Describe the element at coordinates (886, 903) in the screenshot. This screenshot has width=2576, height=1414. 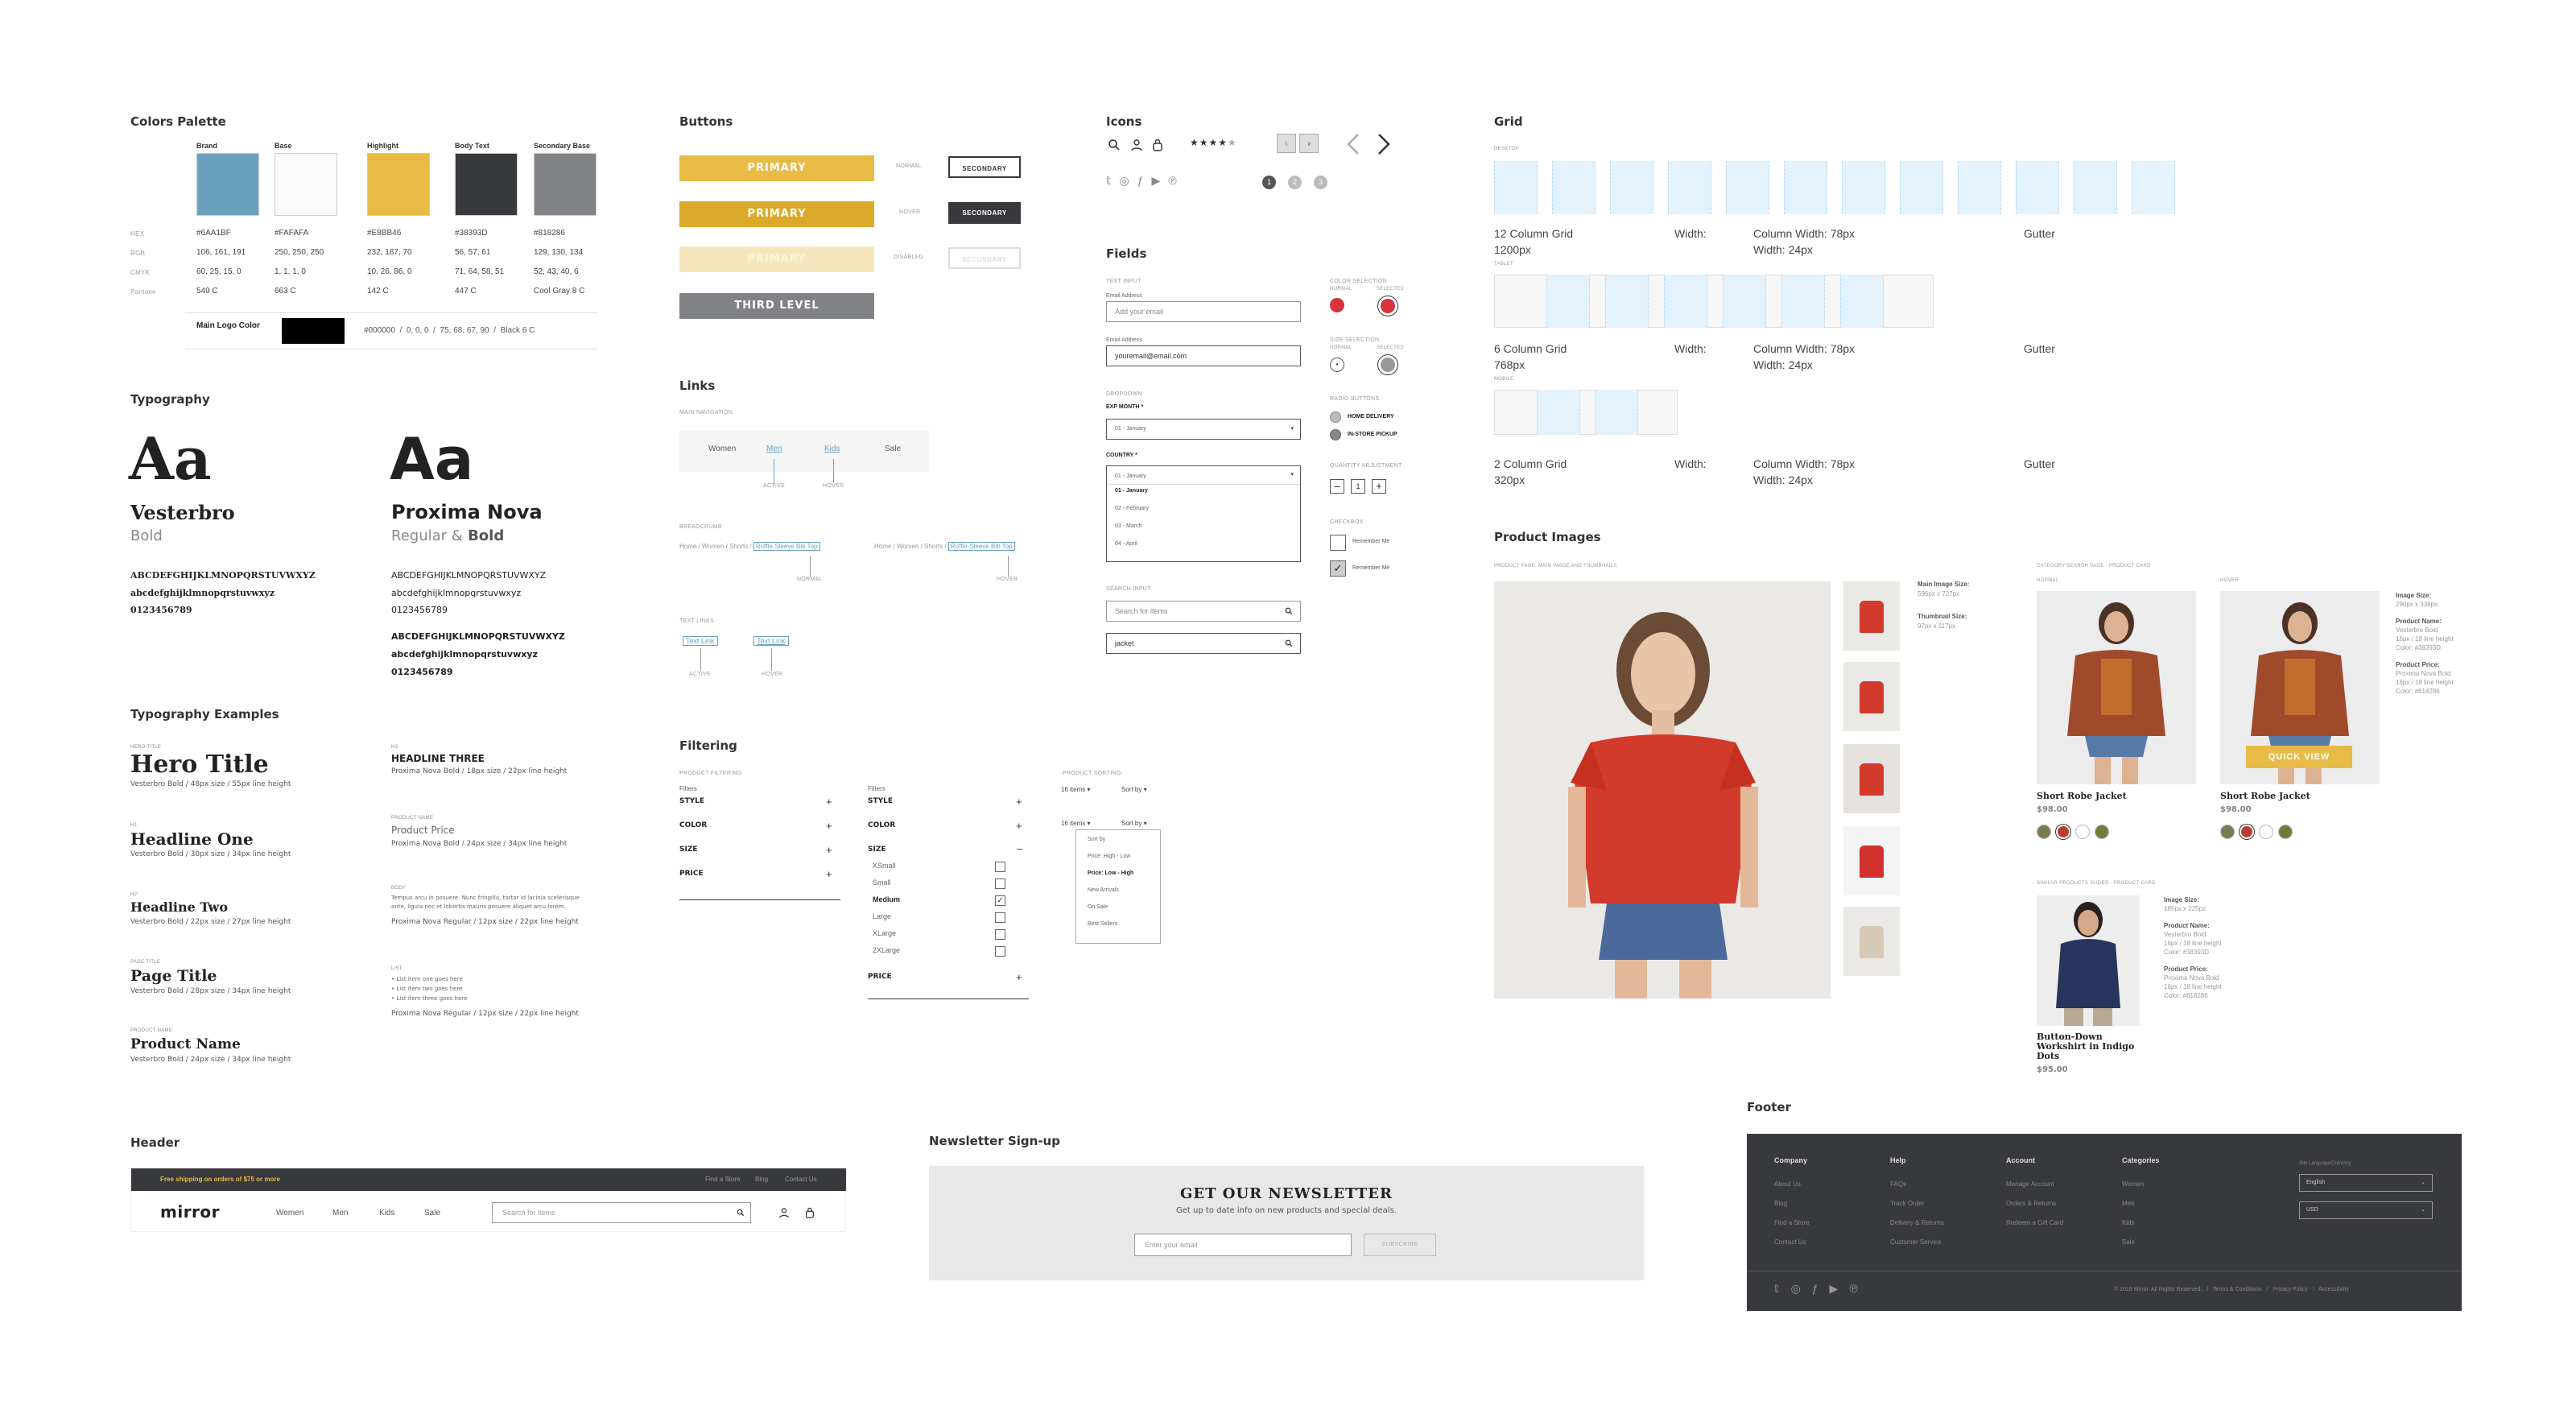
I see `size-option-selected: Medium` at that location.